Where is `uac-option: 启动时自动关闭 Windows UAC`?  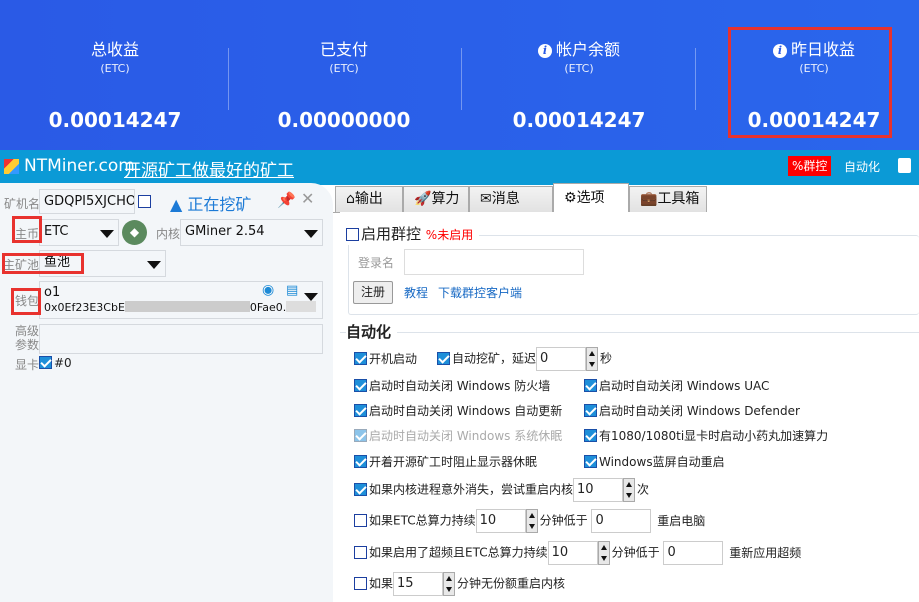
uac-option: 启动时自动关闭 Windows UAC is located at coordinates (676, 386).